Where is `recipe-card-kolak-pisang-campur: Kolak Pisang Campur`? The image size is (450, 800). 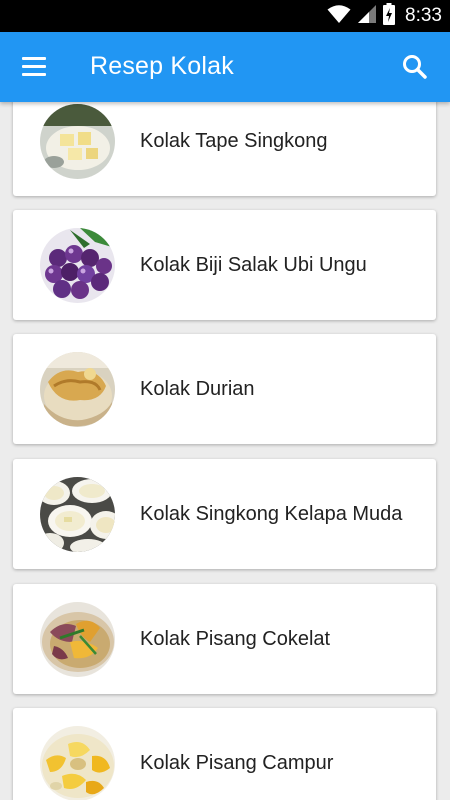 recipe-card-kolak-pisang-campur: Kolak Pisang Campur is located at coordinates (224, 754).